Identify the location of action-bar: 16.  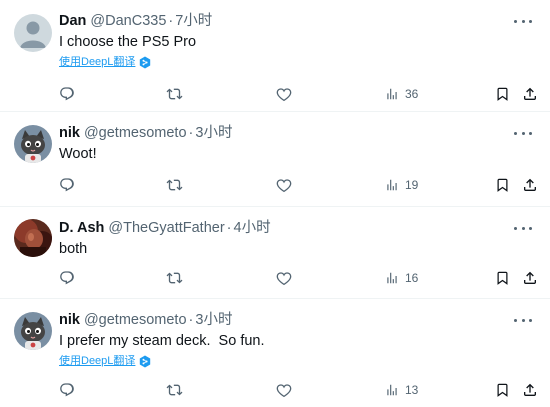
(275, 278).